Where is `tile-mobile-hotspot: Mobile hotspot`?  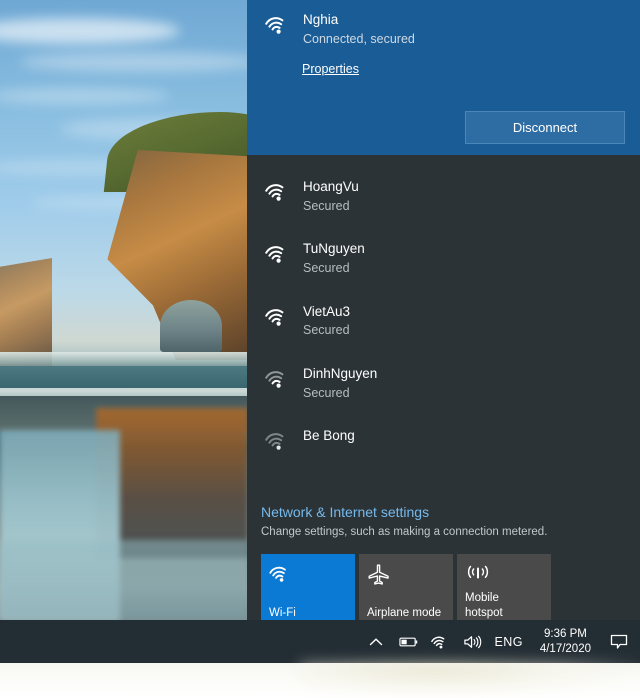 tile-mobile-hotspot: Mobile hotspot is located at coordinates (504, 586).